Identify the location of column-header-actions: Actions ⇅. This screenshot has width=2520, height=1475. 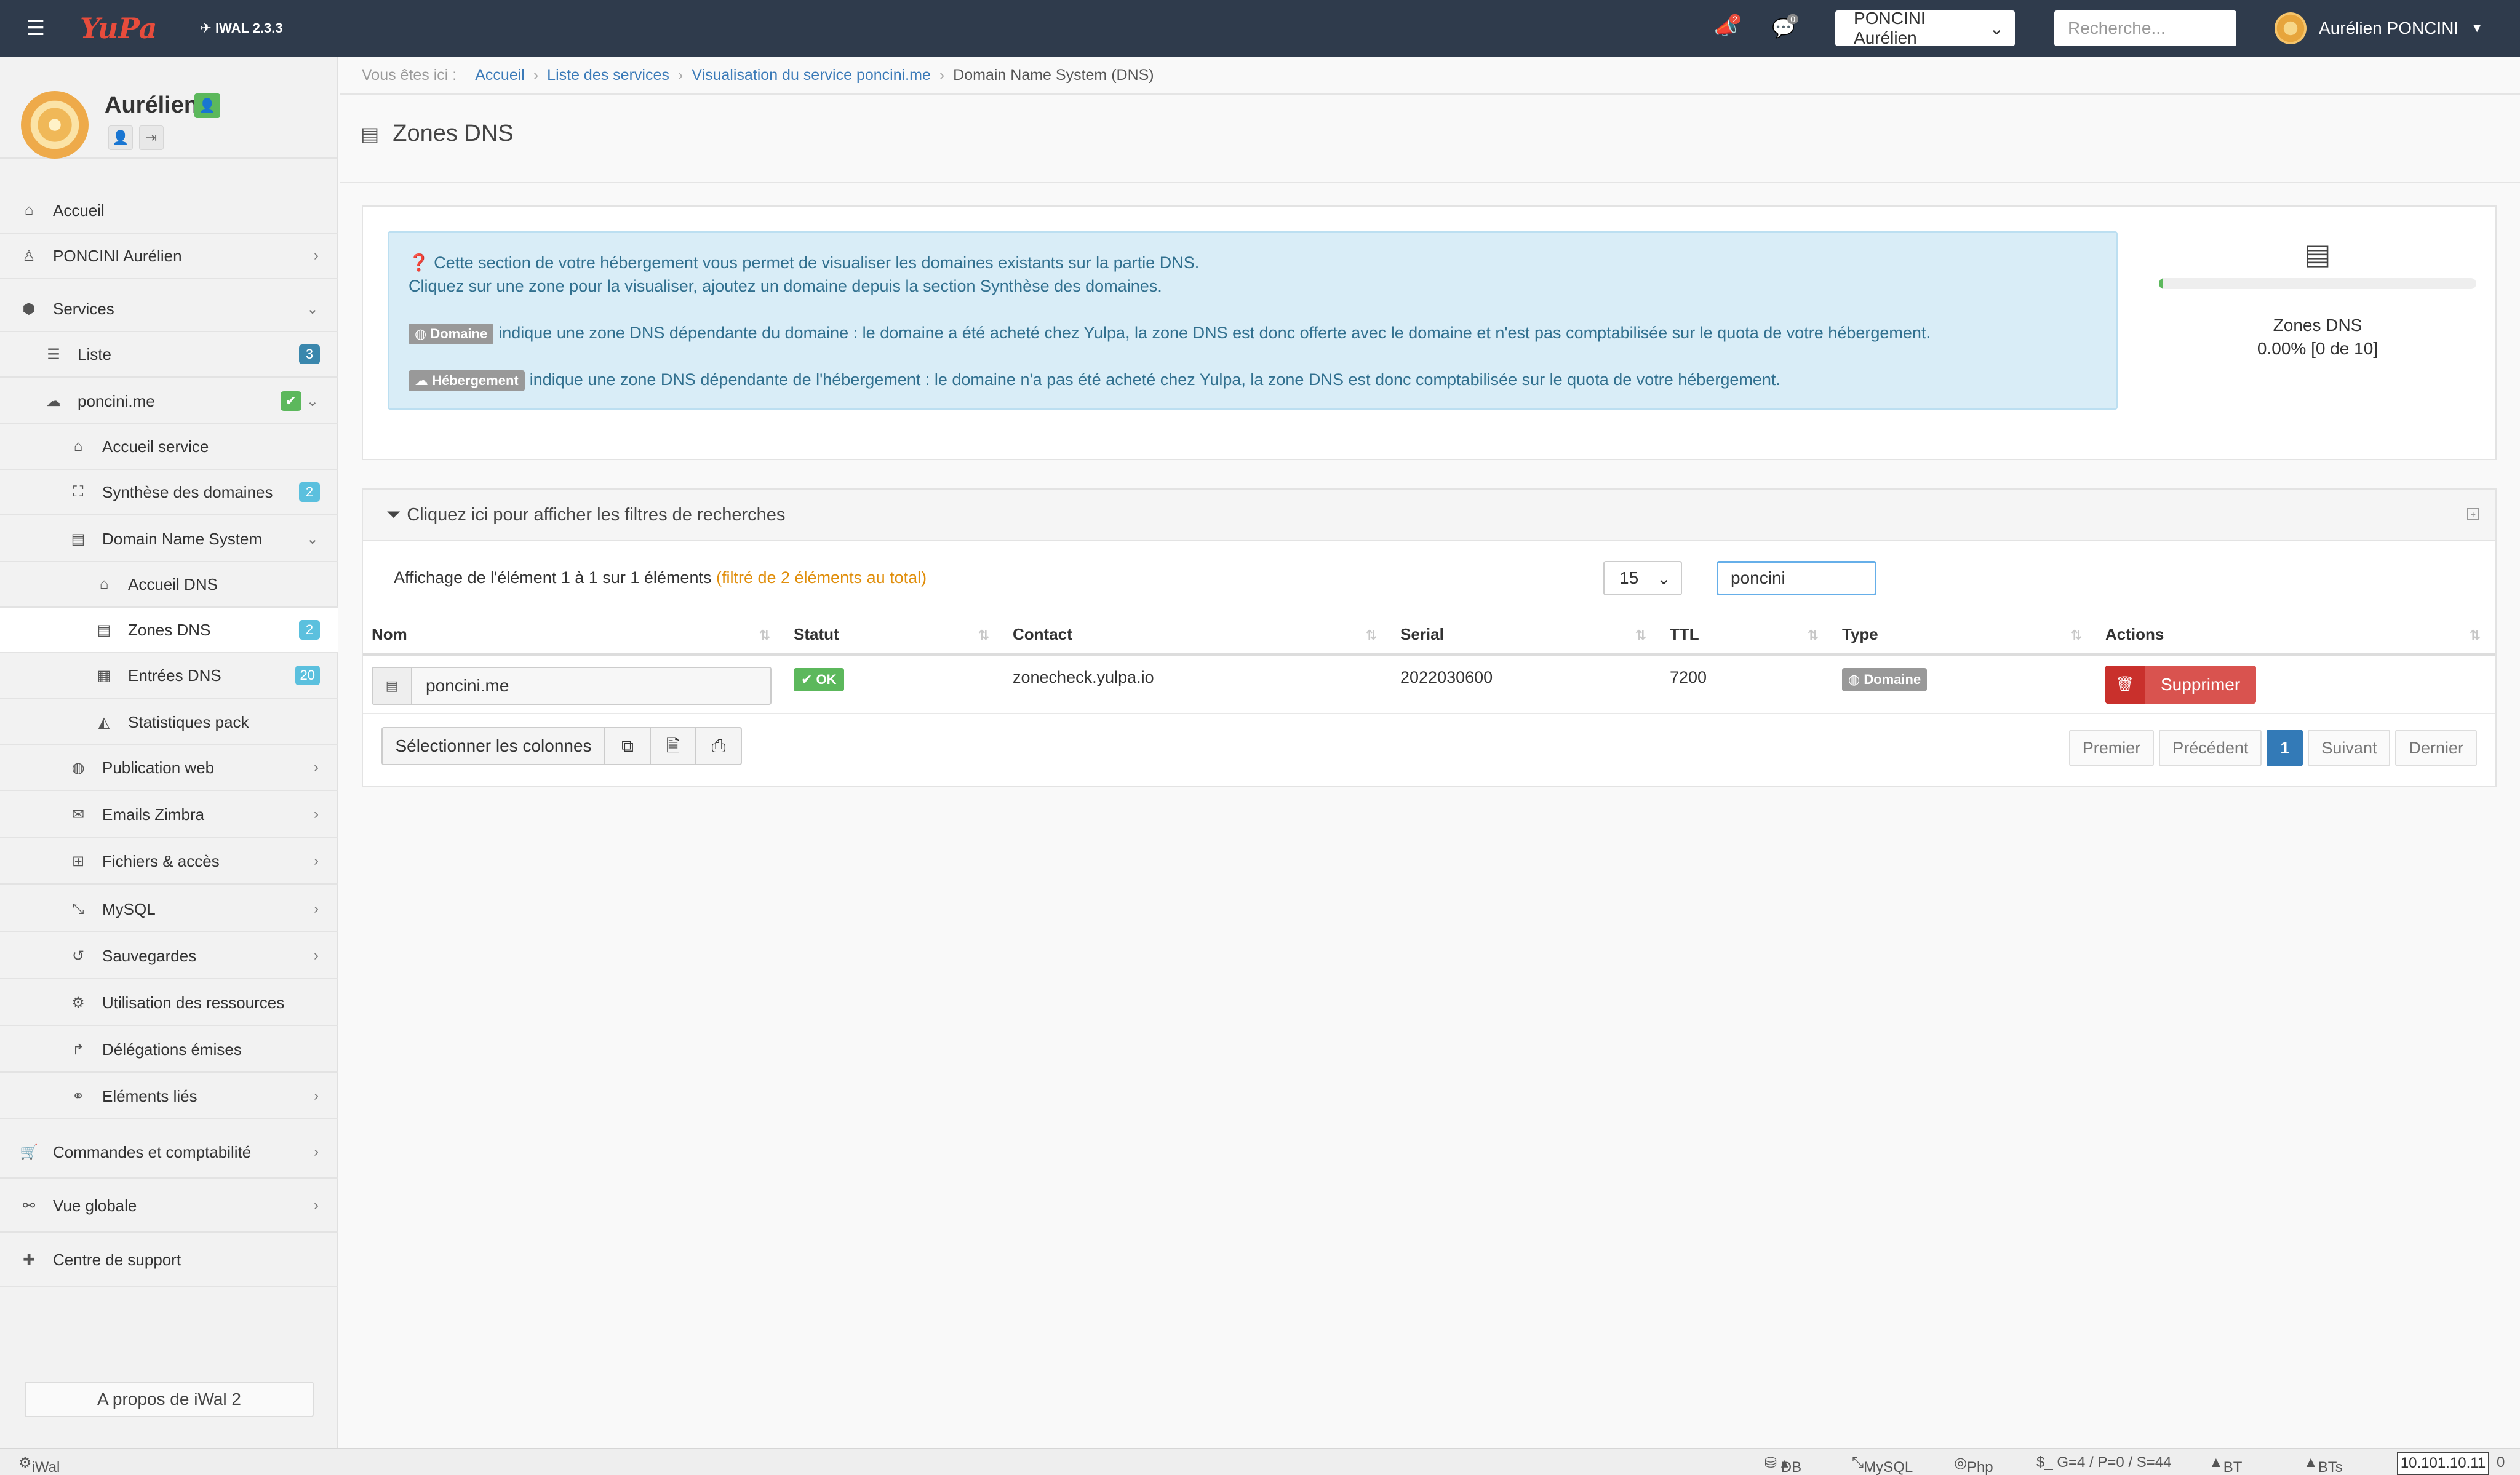
(2296, 635).